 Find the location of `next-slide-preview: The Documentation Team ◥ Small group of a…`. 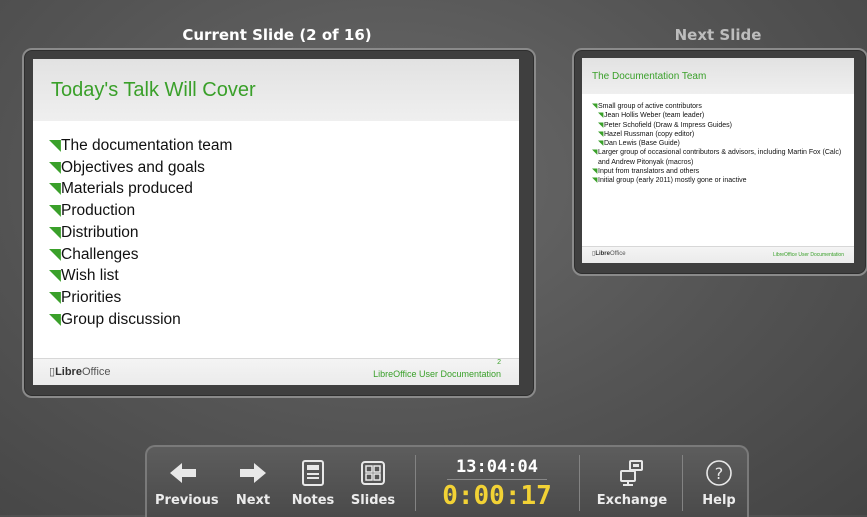

next-slide-preview: The Documentation Team ◥ Small group of a… is located at coordinates (718, 160).